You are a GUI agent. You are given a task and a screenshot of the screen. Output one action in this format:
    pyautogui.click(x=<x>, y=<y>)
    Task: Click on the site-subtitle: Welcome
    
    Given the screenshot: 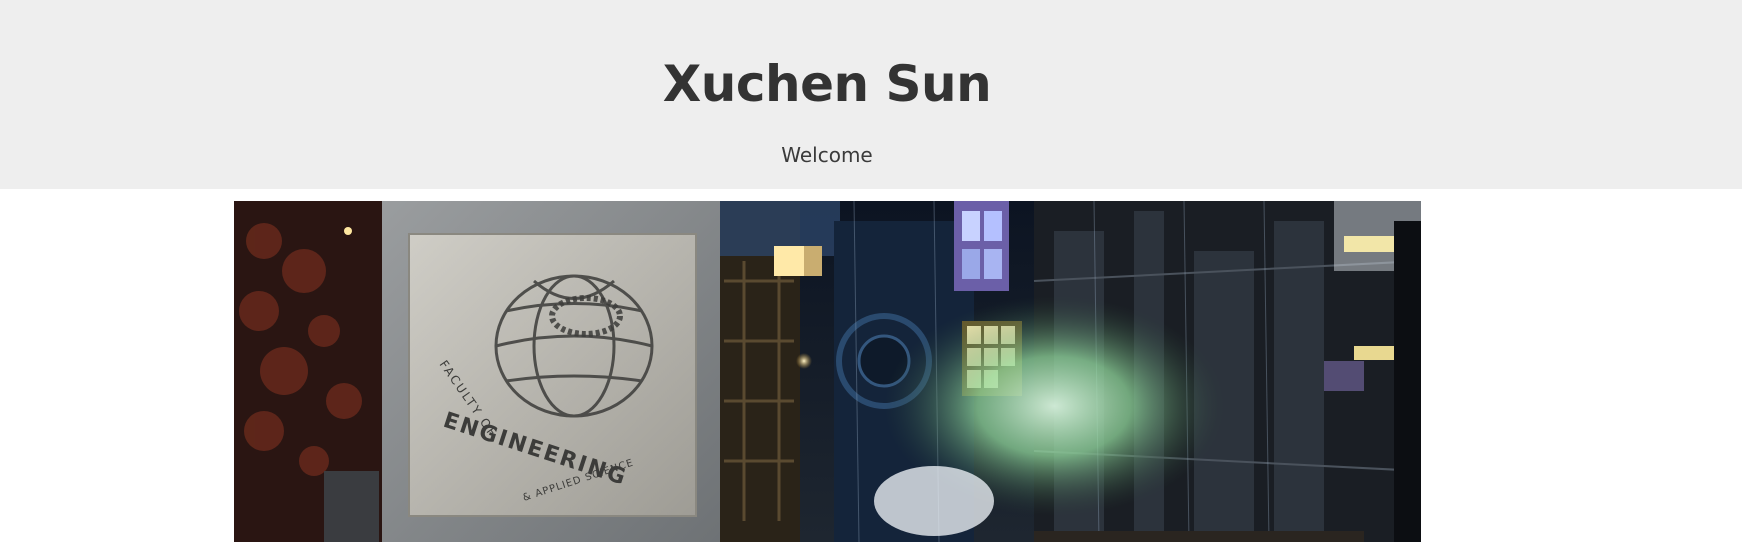 What is the action you would take?
    pyautogui.click(x=827, y=155)
    